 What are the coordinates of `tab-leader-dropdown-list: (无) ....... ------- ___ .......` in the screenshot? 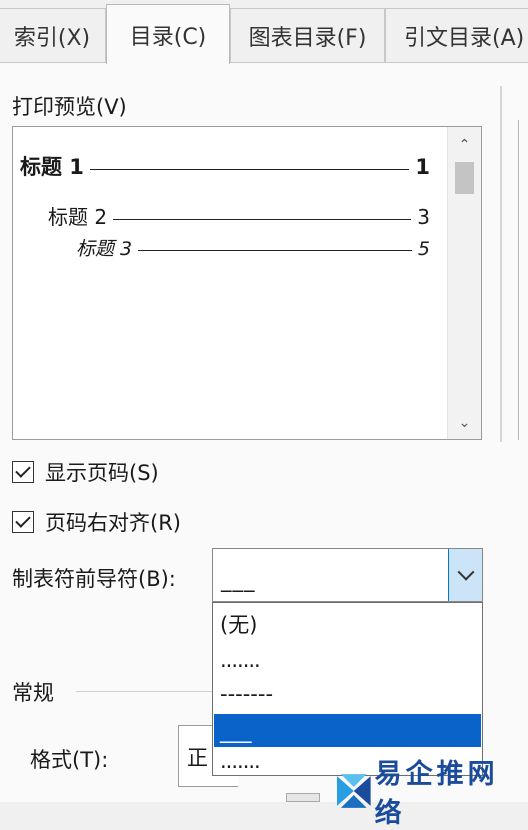 It's located at (347, 689).